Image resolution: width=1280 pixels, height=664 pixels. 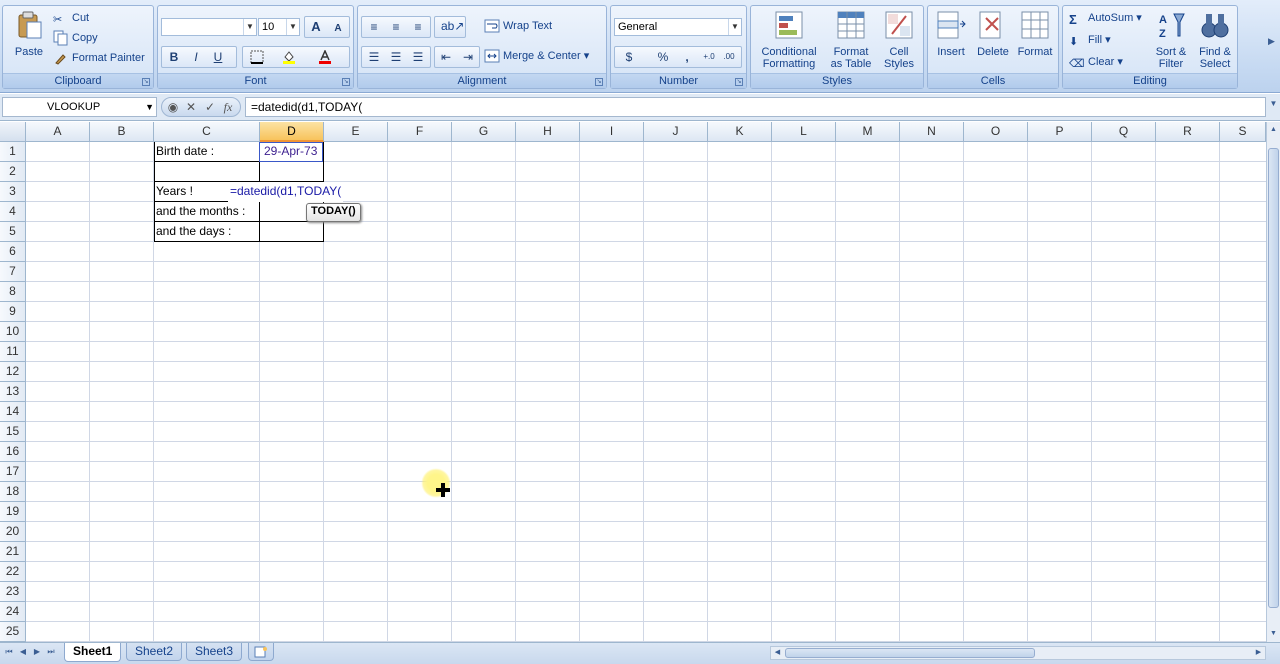 What do you see at coordinates (51, 652) in the screenshot?
I see `last-sheet-icon: ⏭` at bounding box center [51, 652].